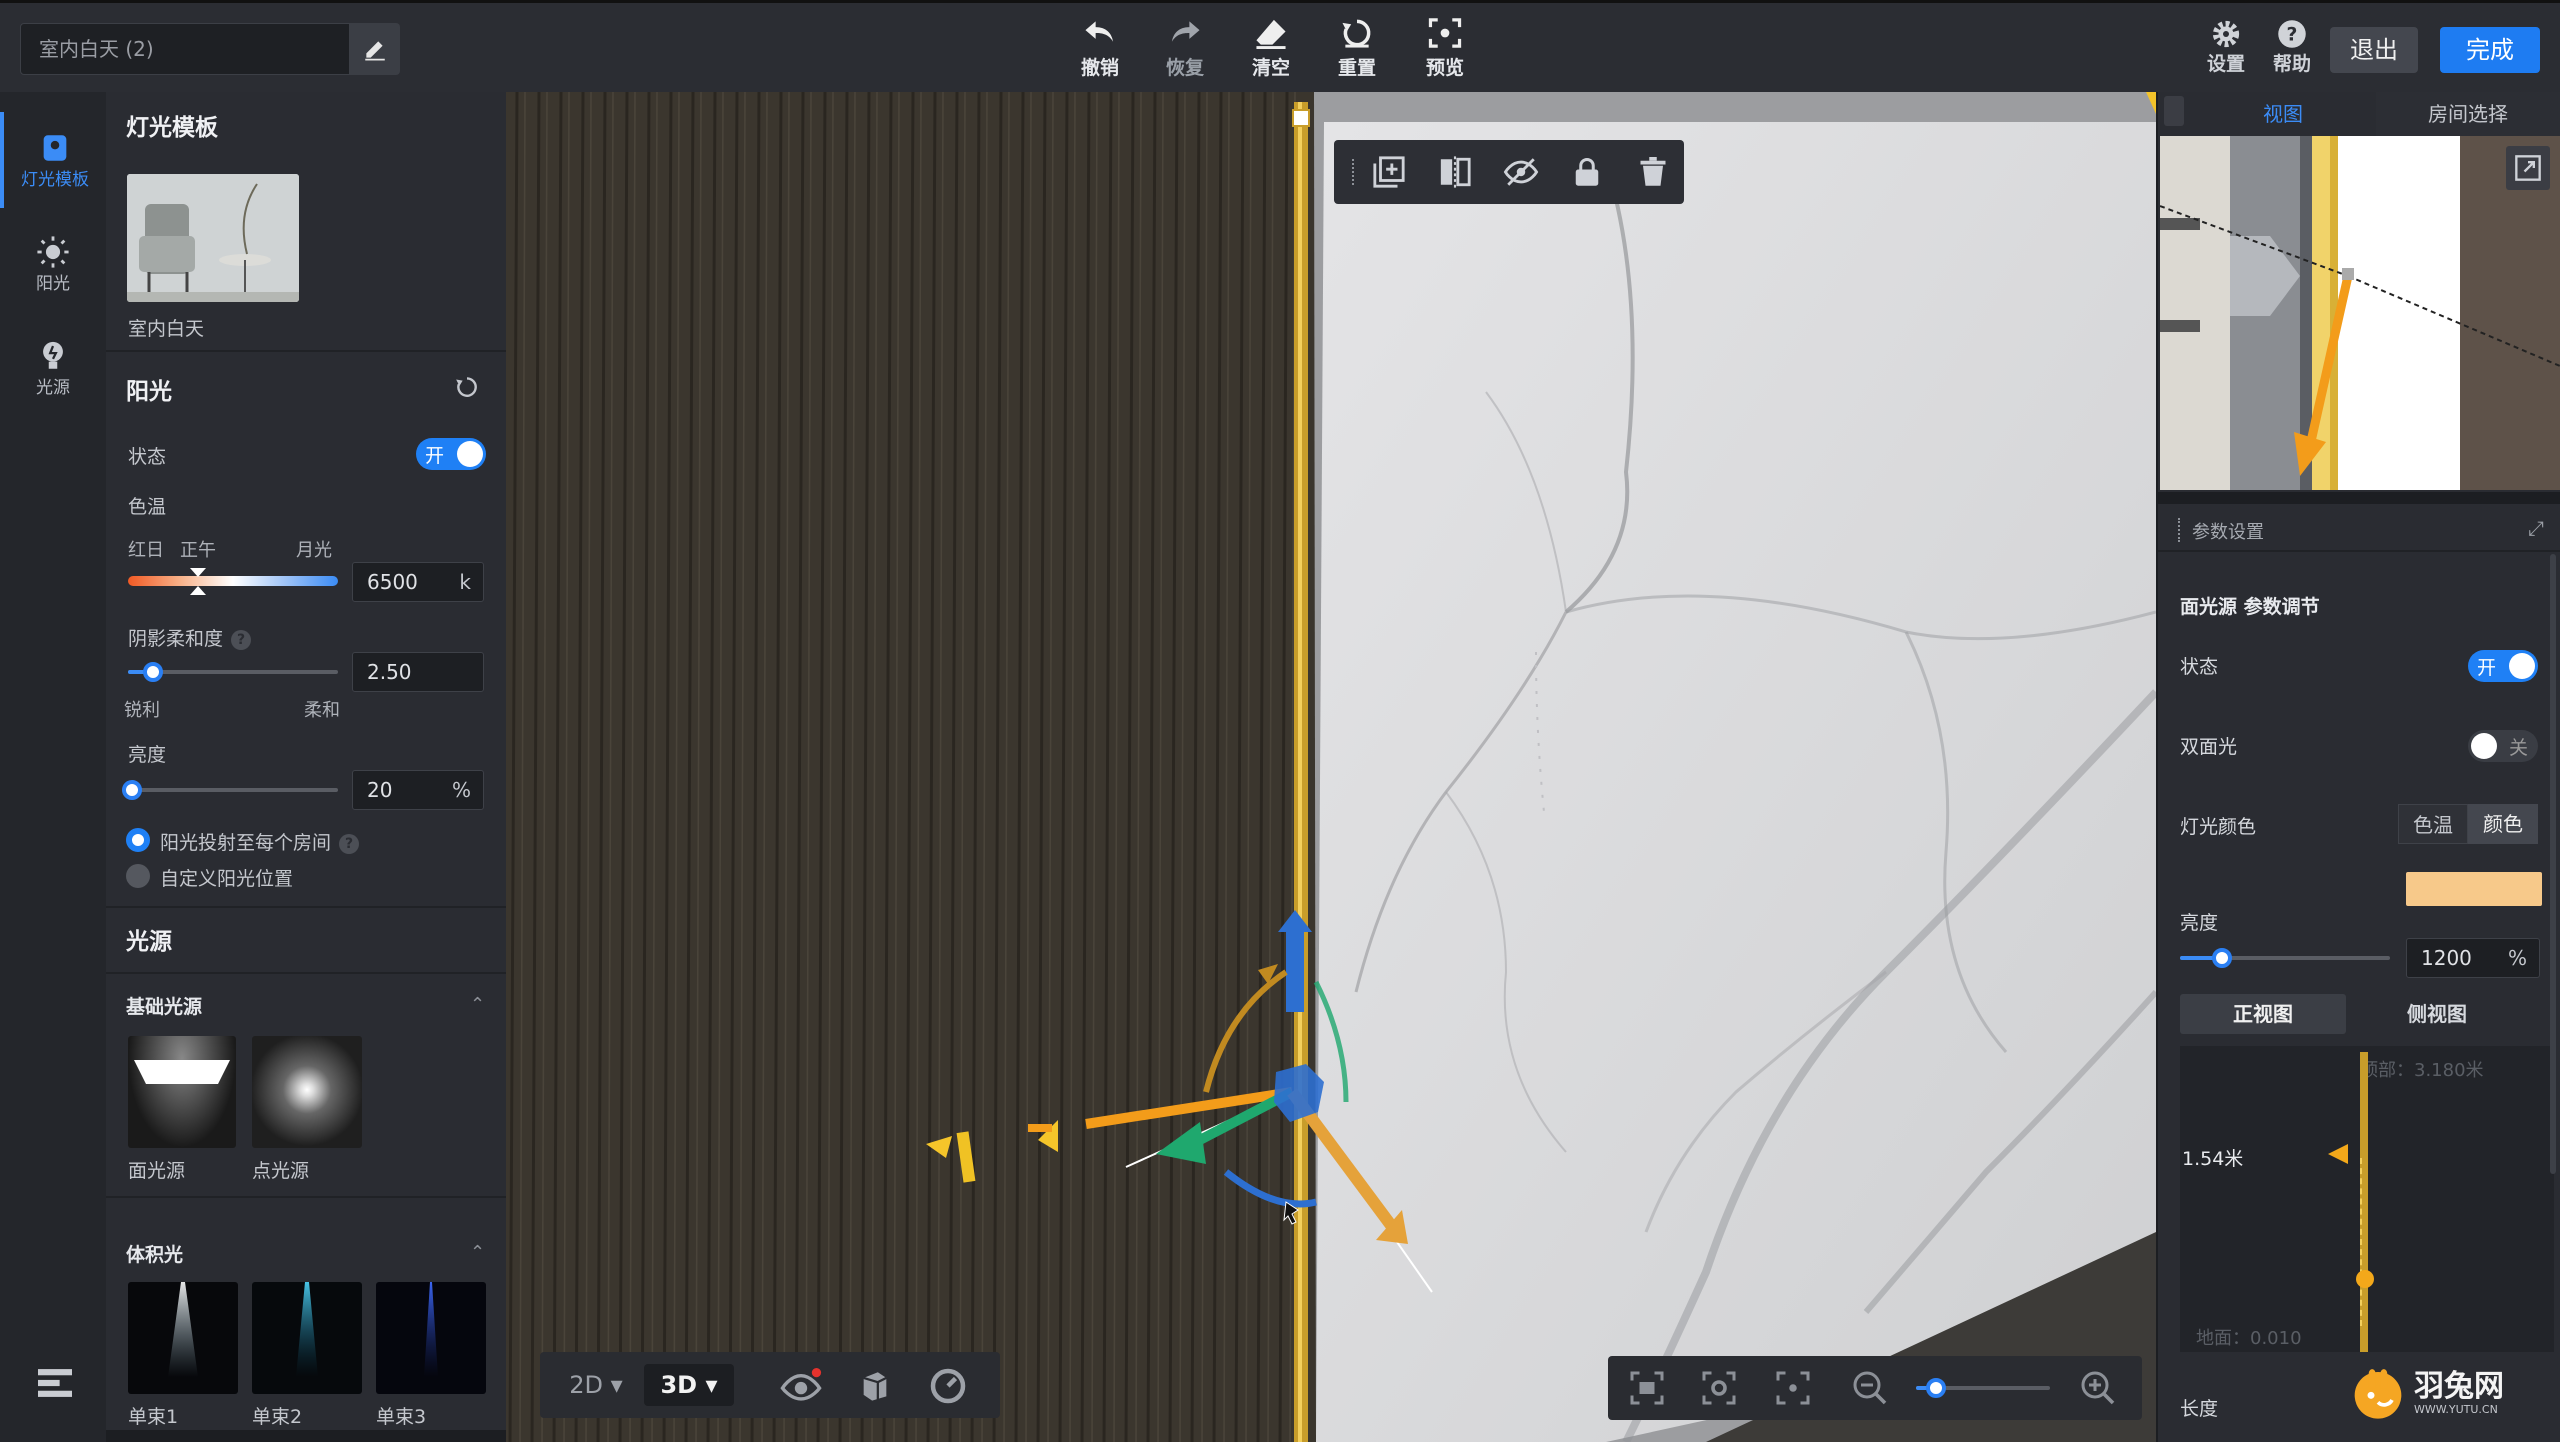 This screenshot has width=2560, height=1442. Describe the element at coordinates (2291, 64) in the screenshot. I see `help-label: 帮助` at that location.